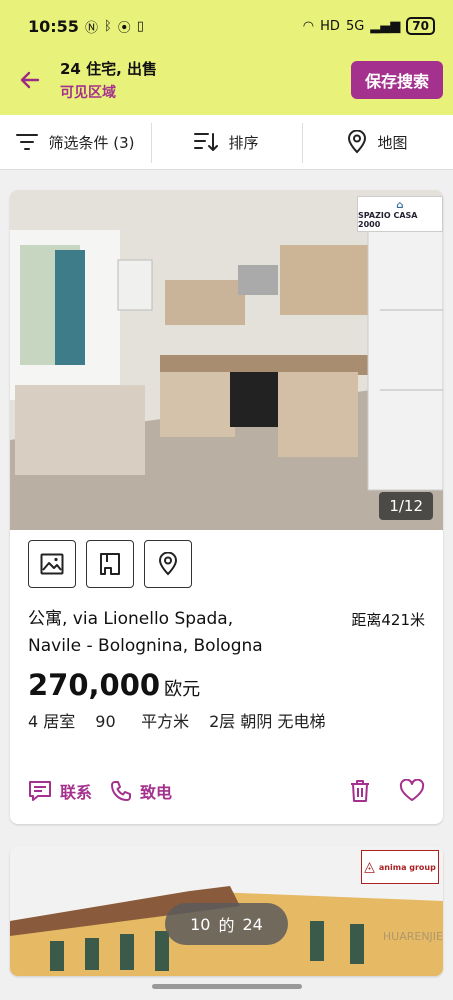  Describe the element at coordinates (76, 792) in the screenshot. I see `contact-label: 联系` at that location.